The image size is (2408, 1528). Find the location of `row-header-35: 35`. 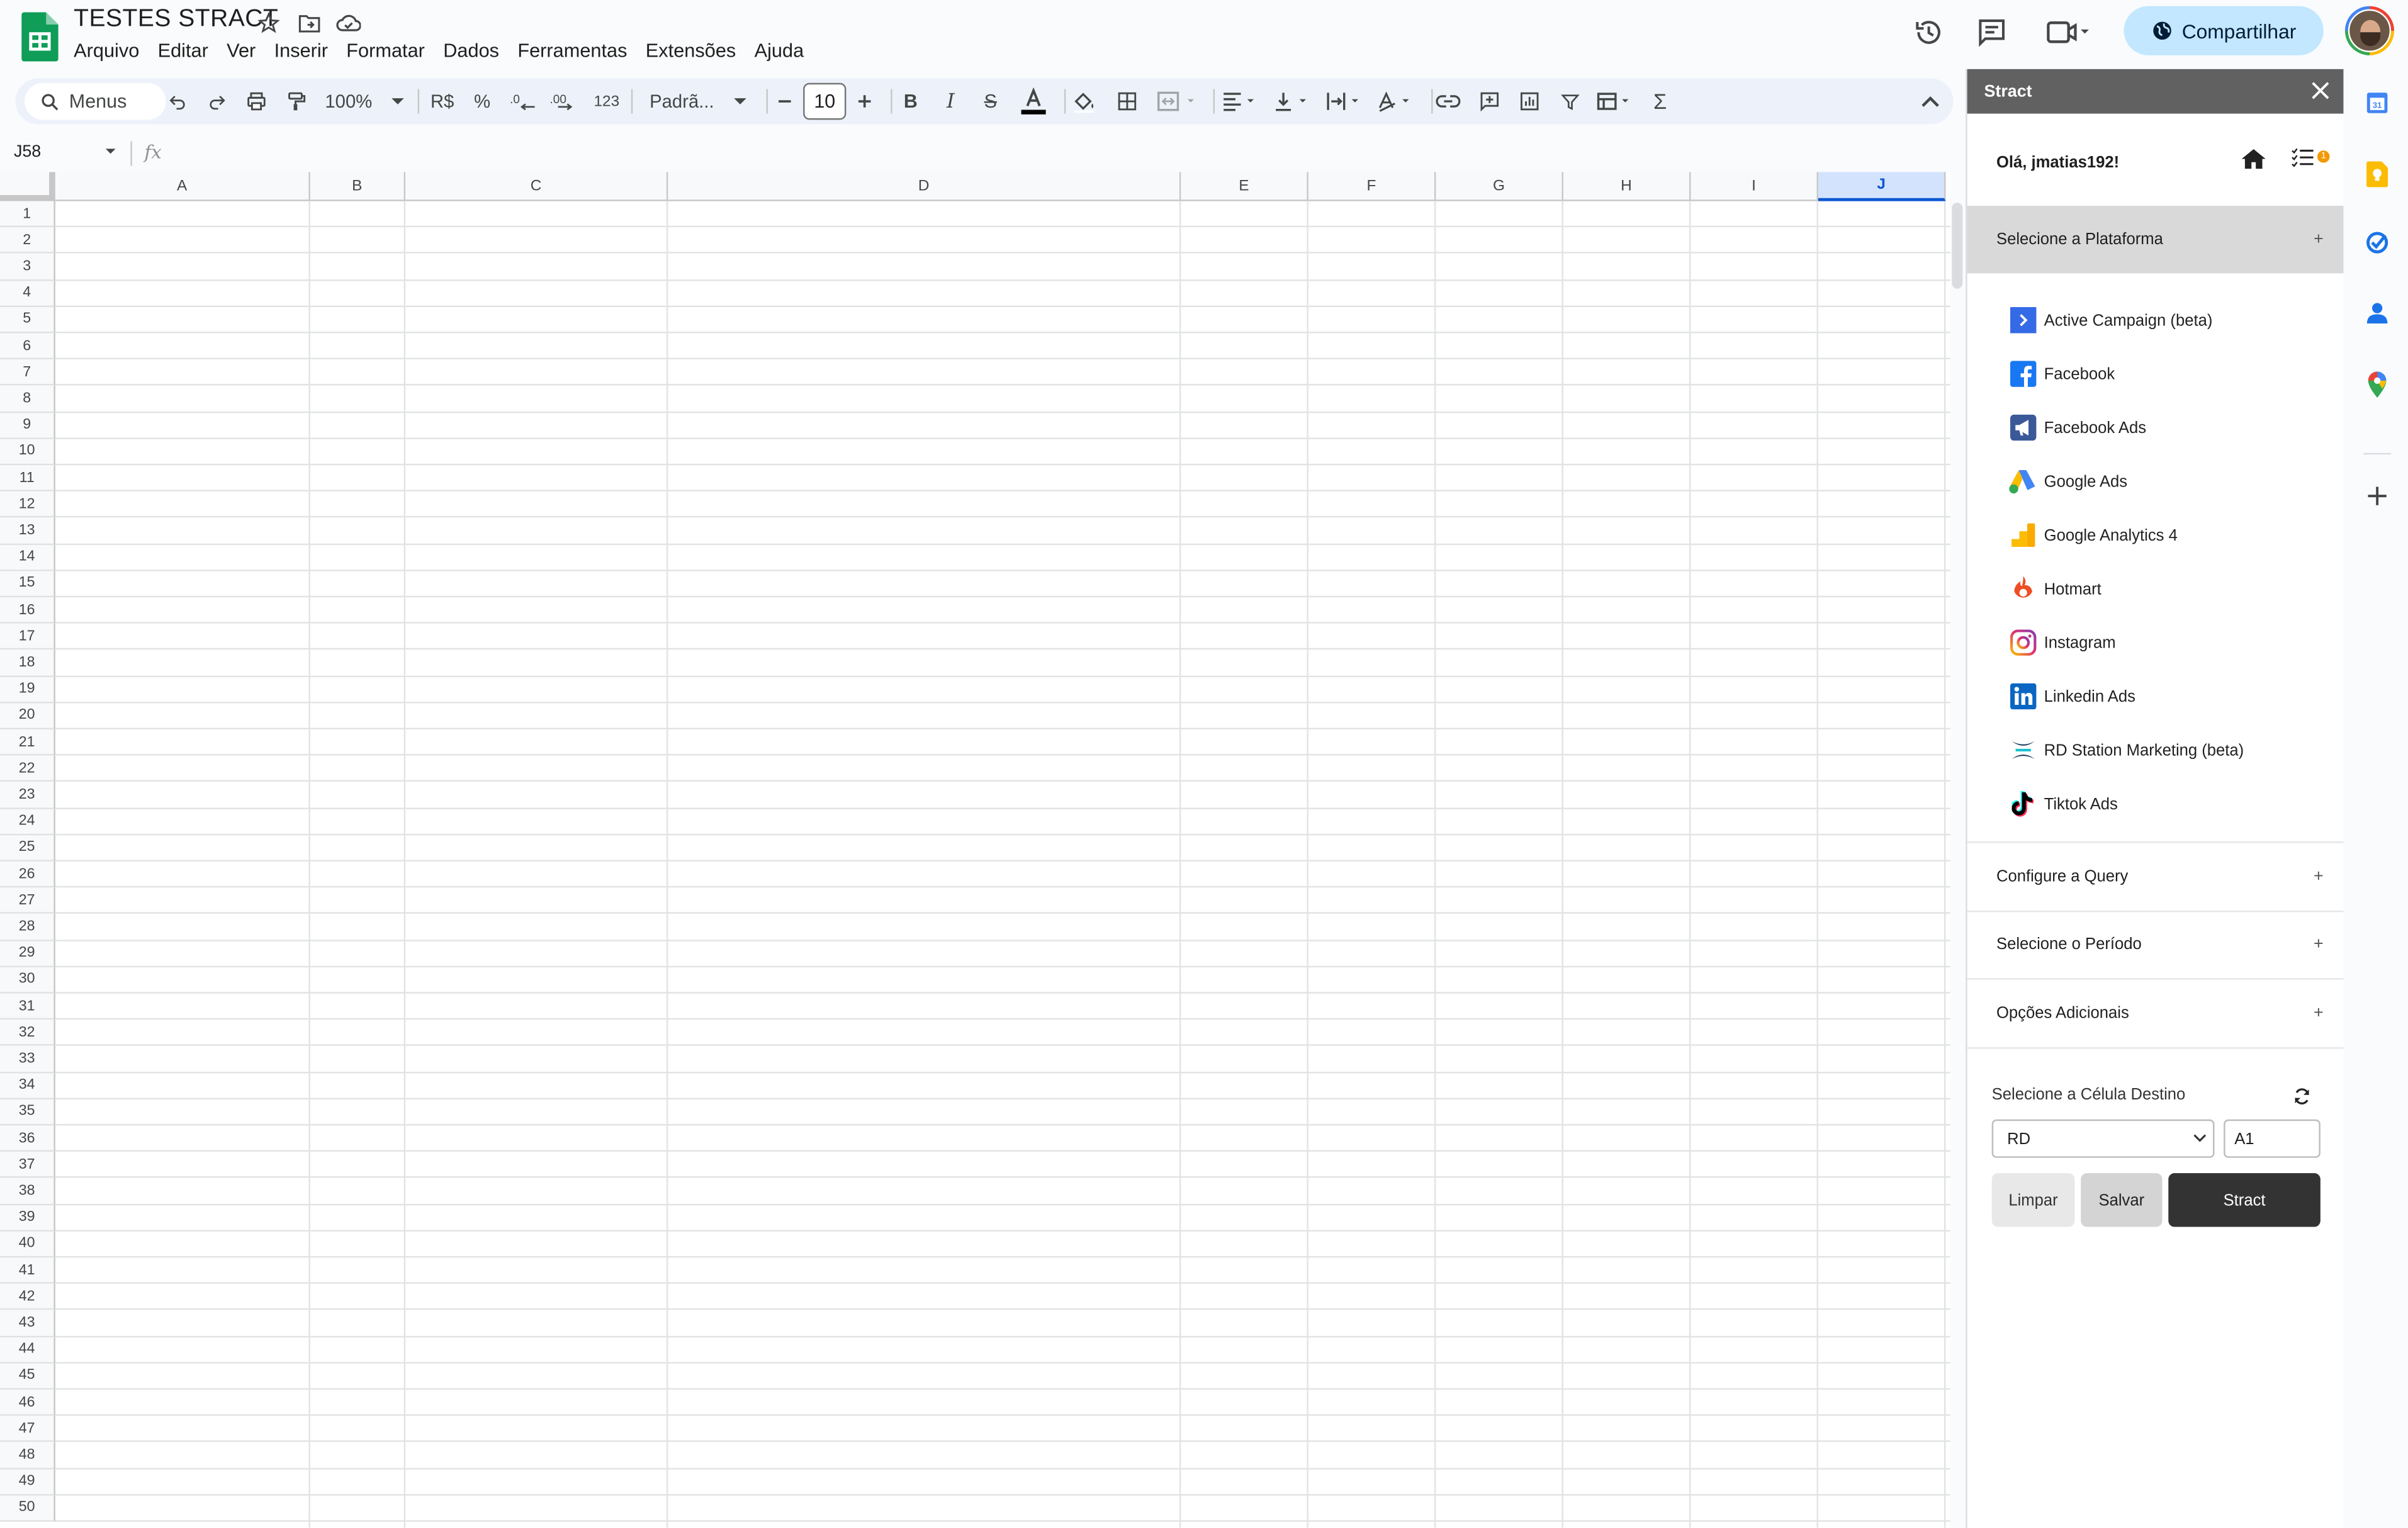

row-header-35: 35 is located at coordinates (27, 1112).